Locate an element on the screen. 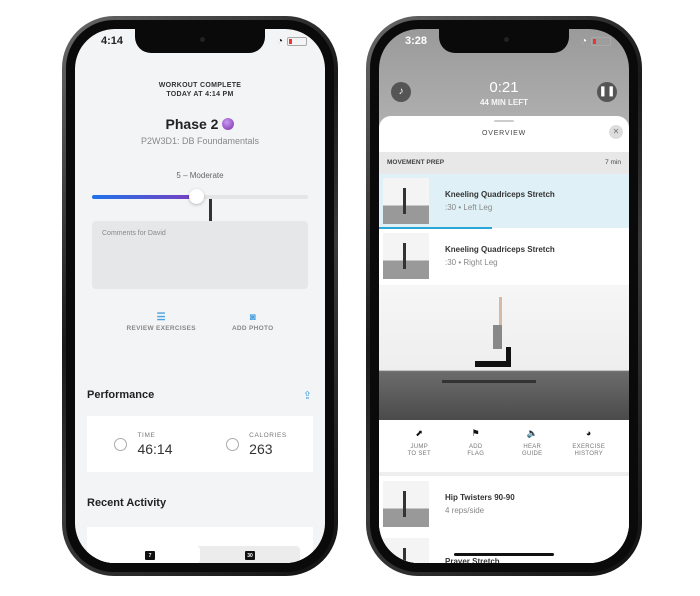 This screenshot has width=700, height=596. history-icon: ◕ is located at coordinates (588, 433).